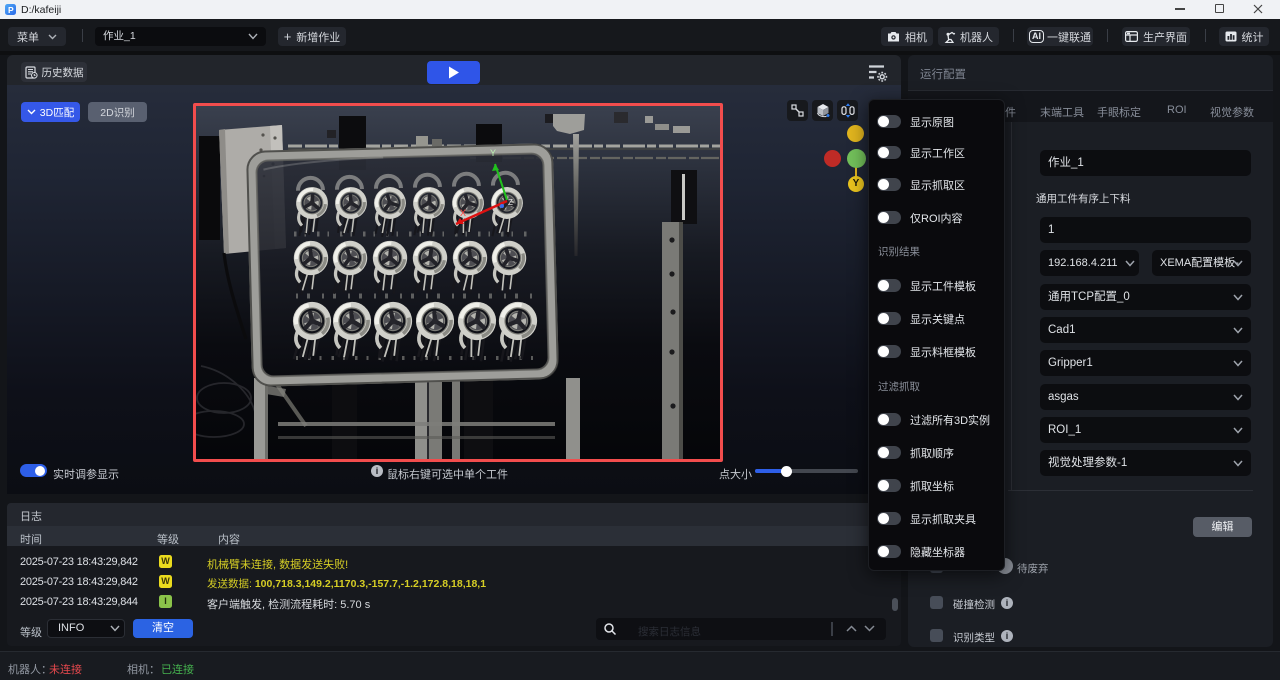  I want to click on svg-text: Z, so click(510, 202).